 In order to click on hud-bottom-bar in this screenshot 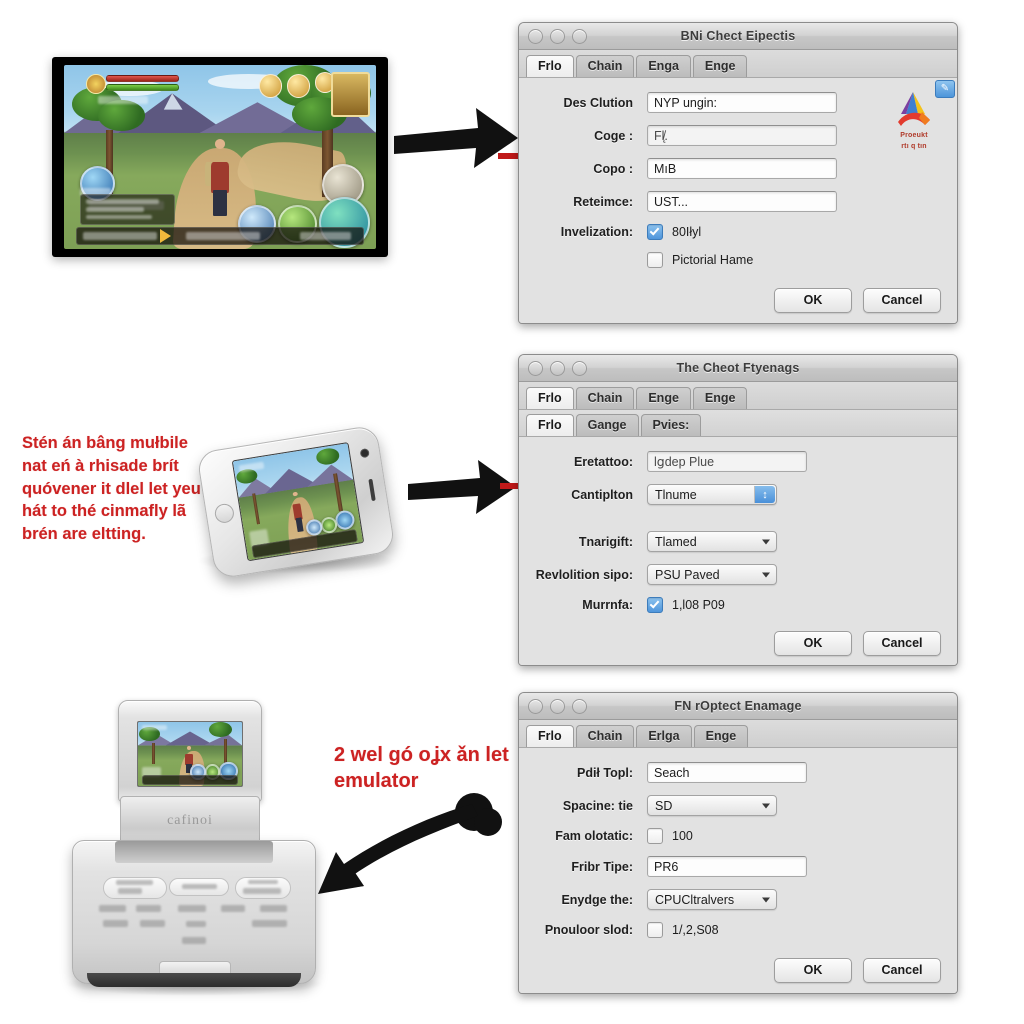, I will do `click(220, 236)`.